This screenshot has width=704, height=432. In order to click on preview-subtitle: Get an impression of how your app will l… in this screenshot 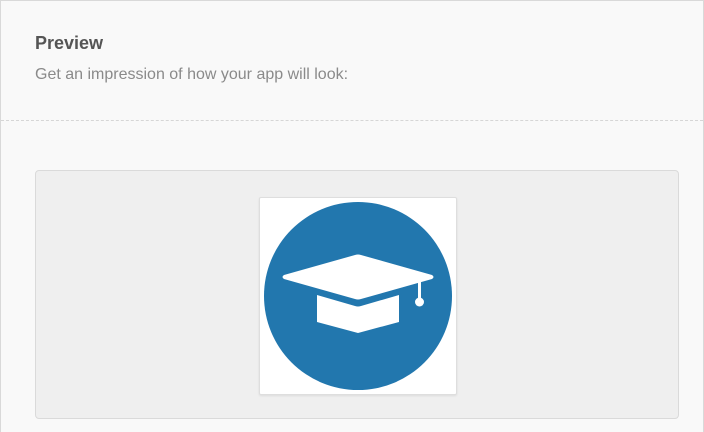, I will do `click(192, 74)`.